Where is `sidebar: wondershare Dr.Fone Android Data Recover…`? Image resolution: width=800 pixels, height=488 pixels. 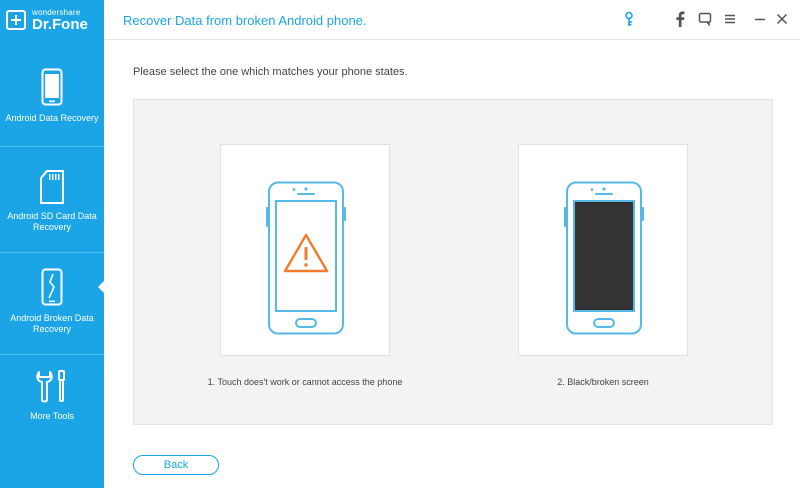 sidebar: wondershare Dr.Fone Android Data Recover… is located at coordinates (52, 244).